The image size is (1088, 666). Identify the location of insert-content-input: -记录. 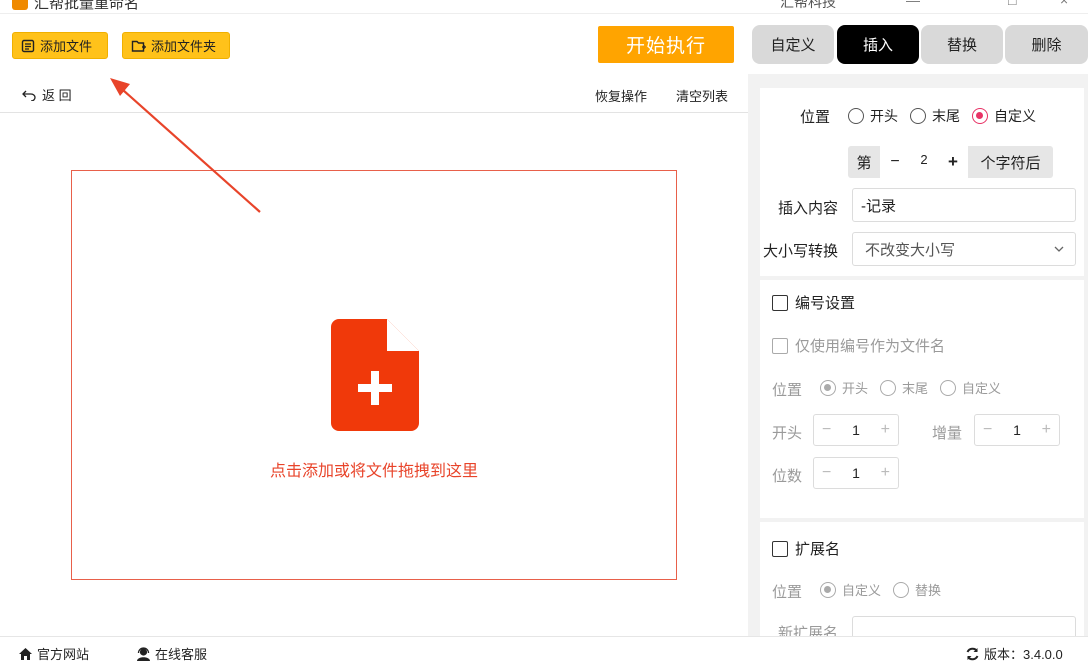
(964, 205).